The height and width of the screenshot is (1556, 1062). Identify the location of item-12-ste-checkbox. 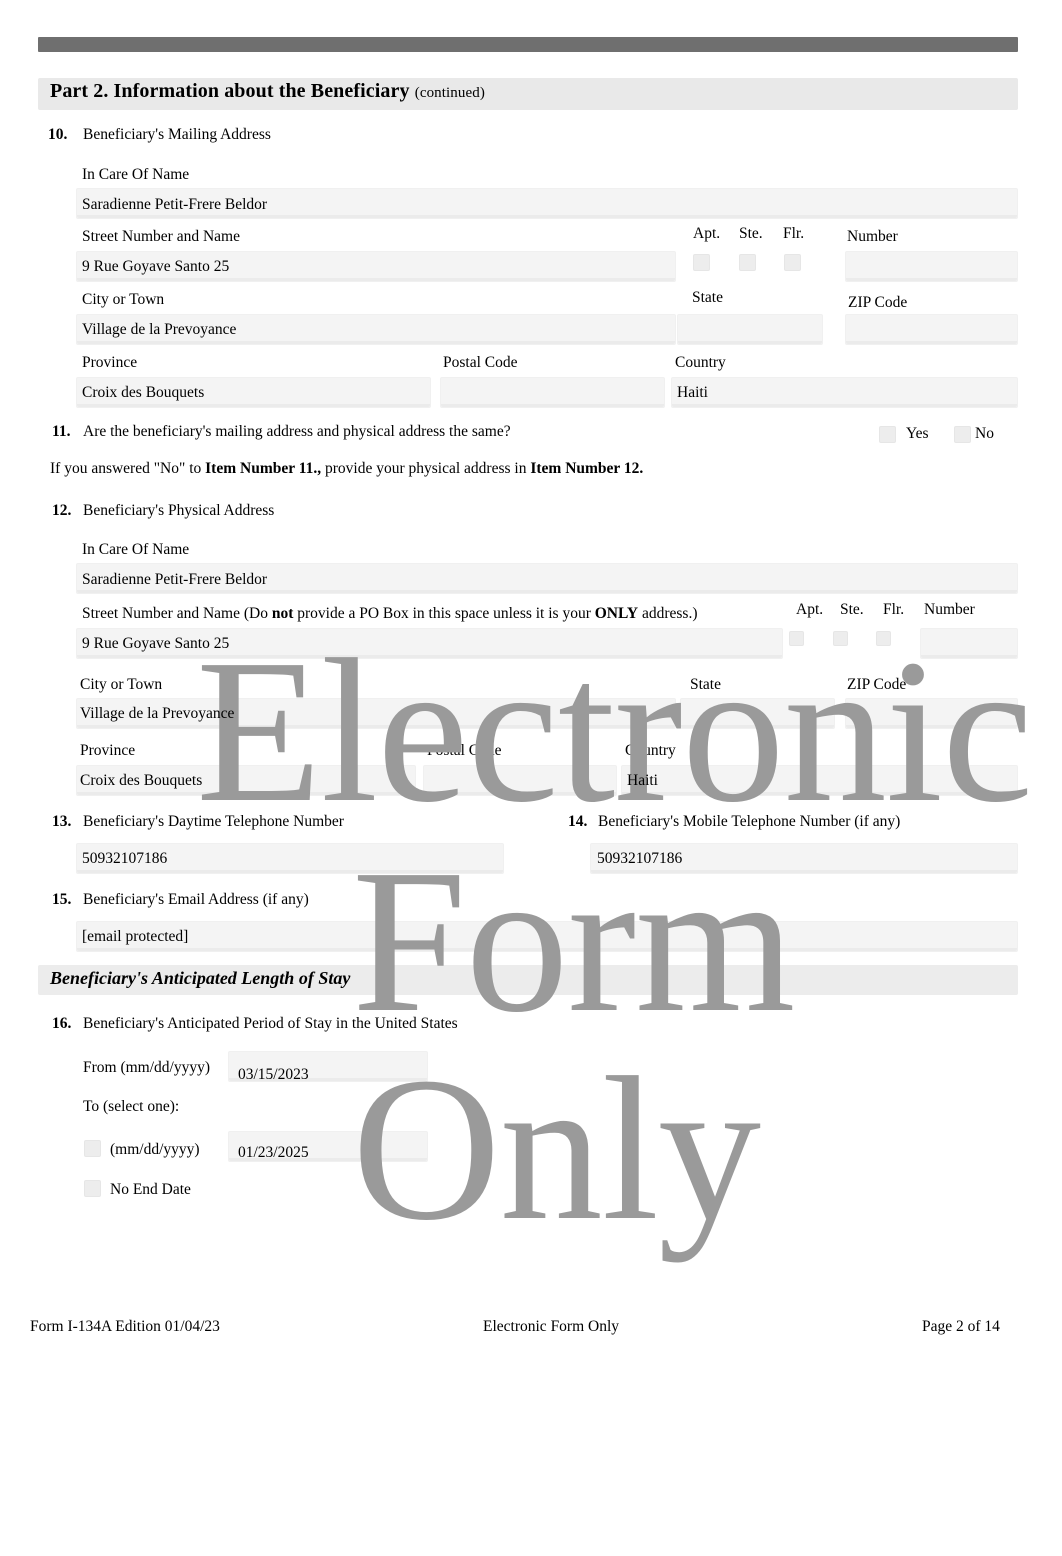
(840, 638).